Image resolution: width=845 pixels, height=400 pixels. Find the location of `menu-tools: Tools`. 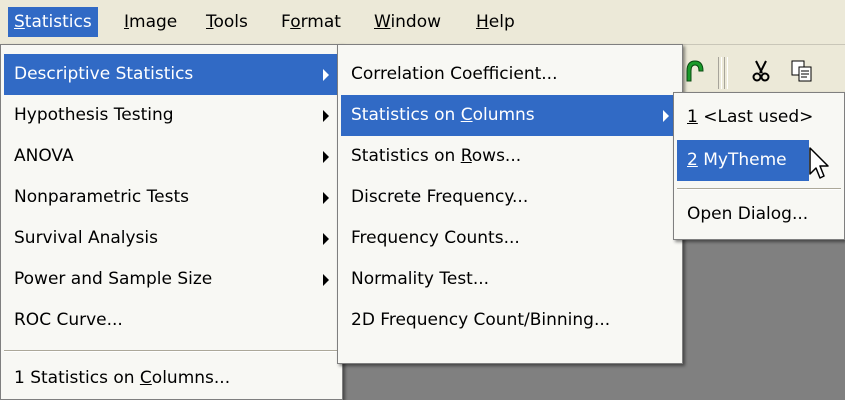

menu-tools: Tools is located at coordinates (227, 22).